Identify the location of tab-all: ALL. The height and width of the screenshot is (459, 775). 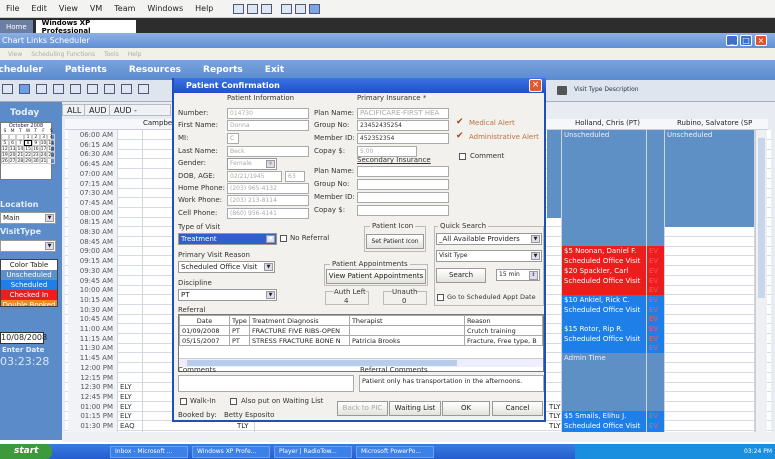
(74, 110).